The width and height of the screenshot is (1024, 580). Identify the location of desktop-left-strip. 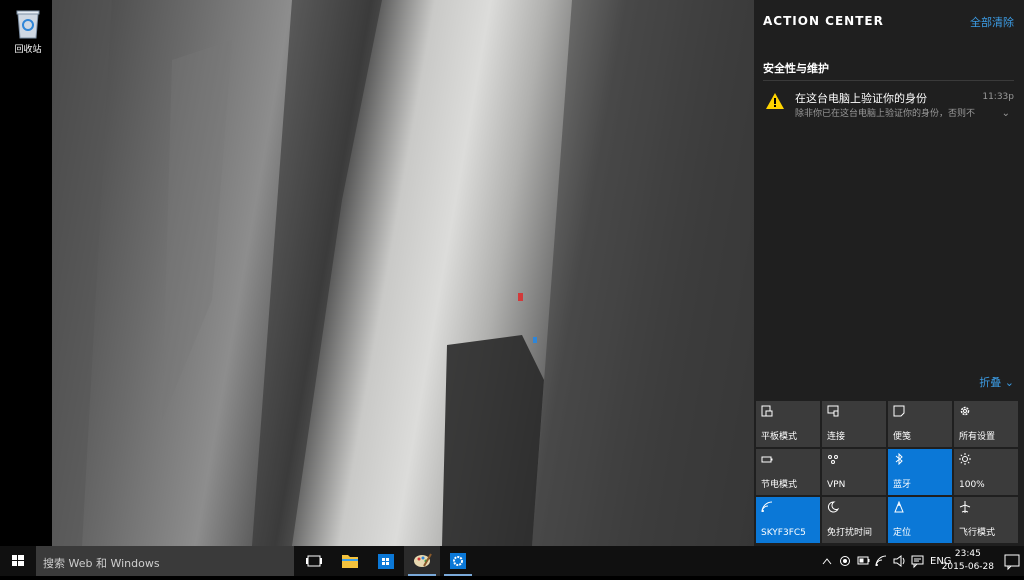
(26, 273).